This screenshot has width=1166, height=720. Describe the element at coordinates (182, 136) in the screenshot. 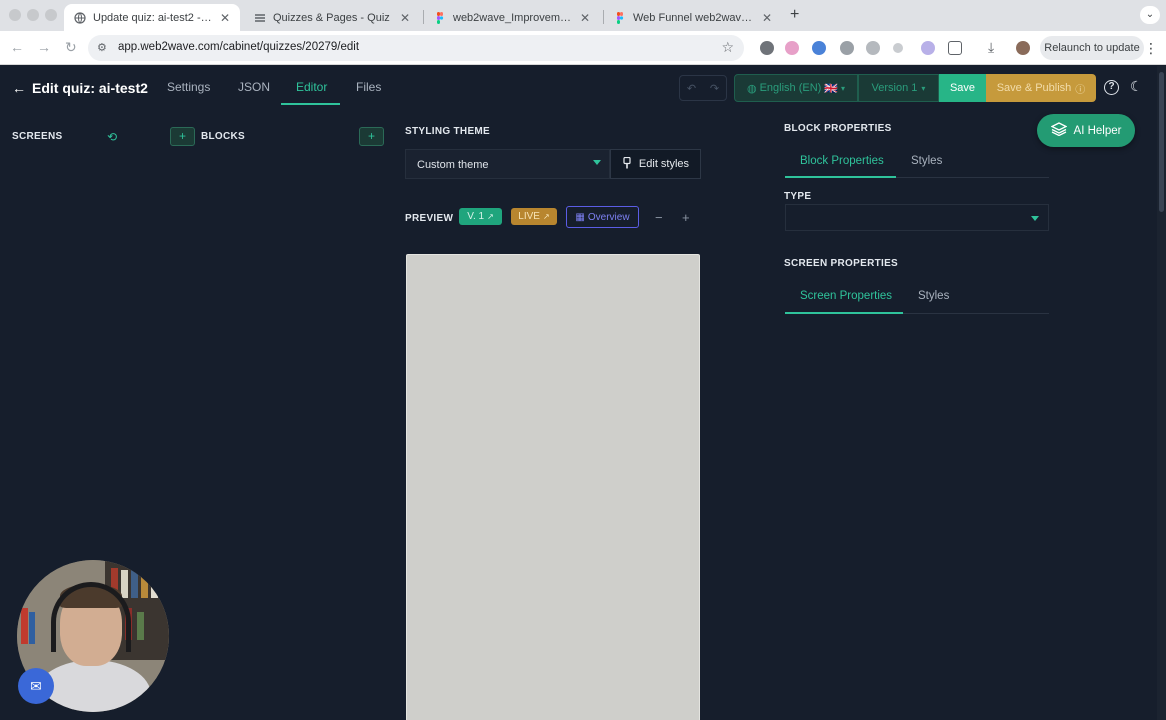

I see `add-screen-button: +` at that location.